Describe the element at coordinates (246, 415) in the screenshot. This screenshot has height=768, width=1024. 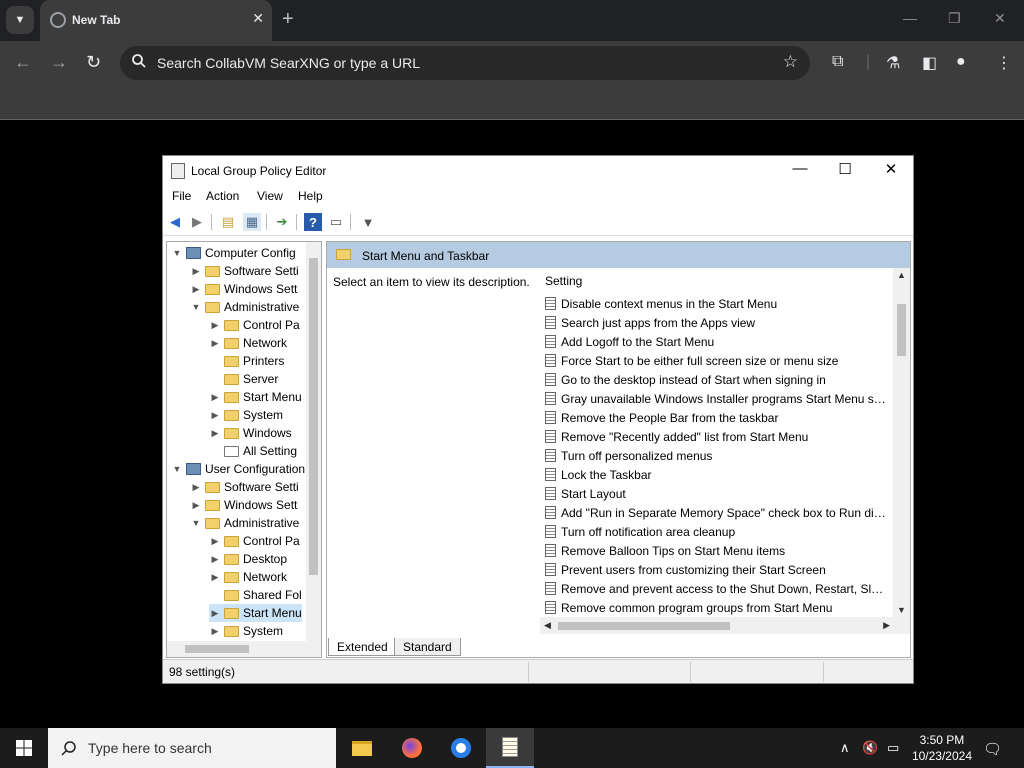
I see `tree-item: ▶ System` at that location.